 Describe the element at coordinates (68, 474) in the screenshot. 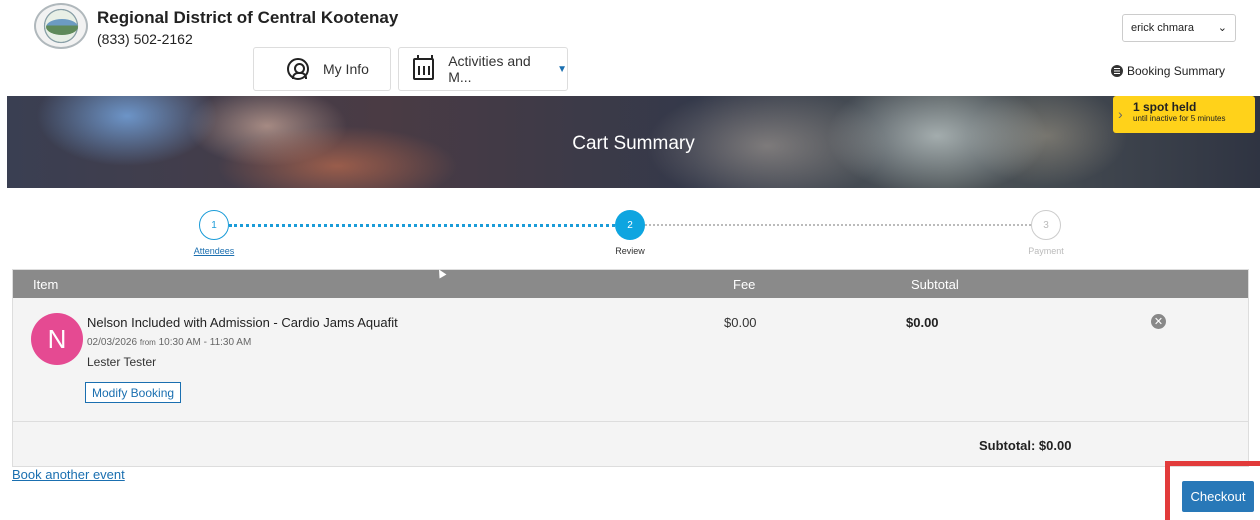

I see `book-another-event-link: Book another event` at that location.